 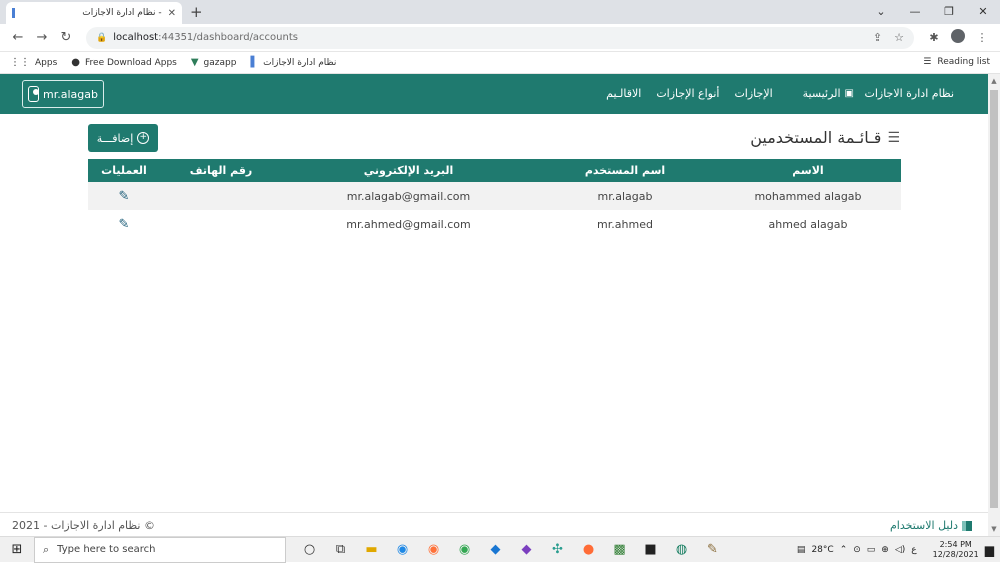 What do you see at coordinates (408, 224) in the screenshot?
I see `cell-email: mr.ahmed@gmail.com` at bounding box center [408, 224].